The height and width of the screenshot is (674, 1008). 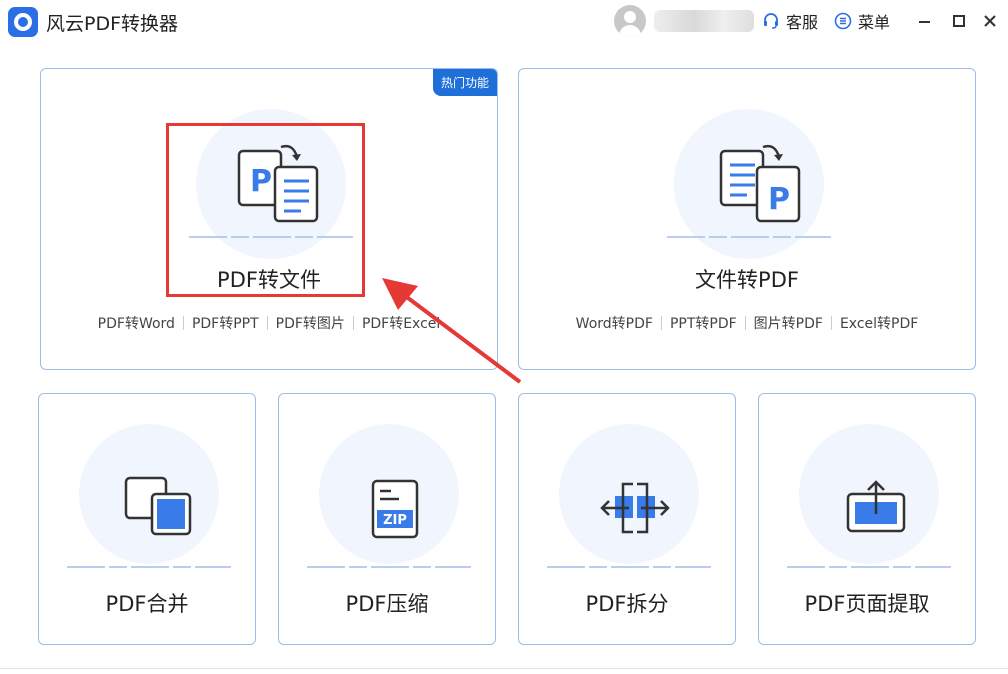 What do you see at coordinates (704, 21) in the screenshot?
I see `username-blurred` at bounding box center [704, 21].